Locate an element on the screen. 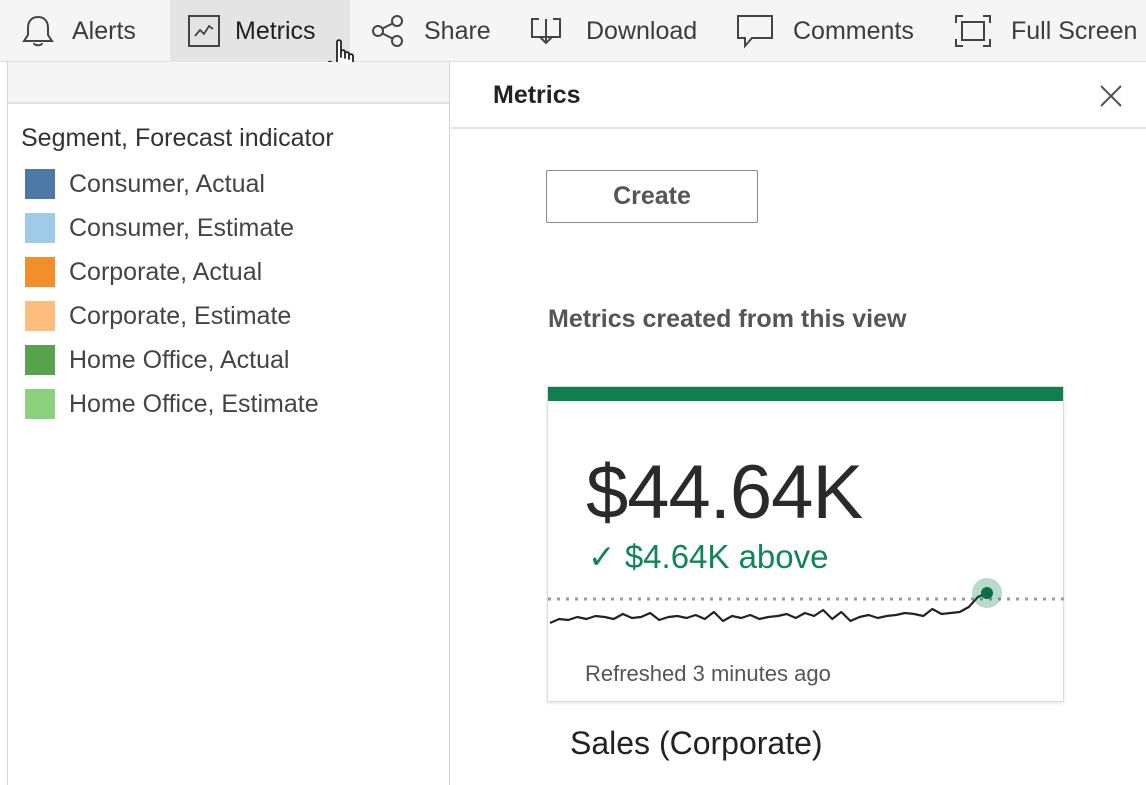 Image resolution: width=1146 pixels, height=785 pixels. sparkline-end-point is located at coordinates (987, 593).